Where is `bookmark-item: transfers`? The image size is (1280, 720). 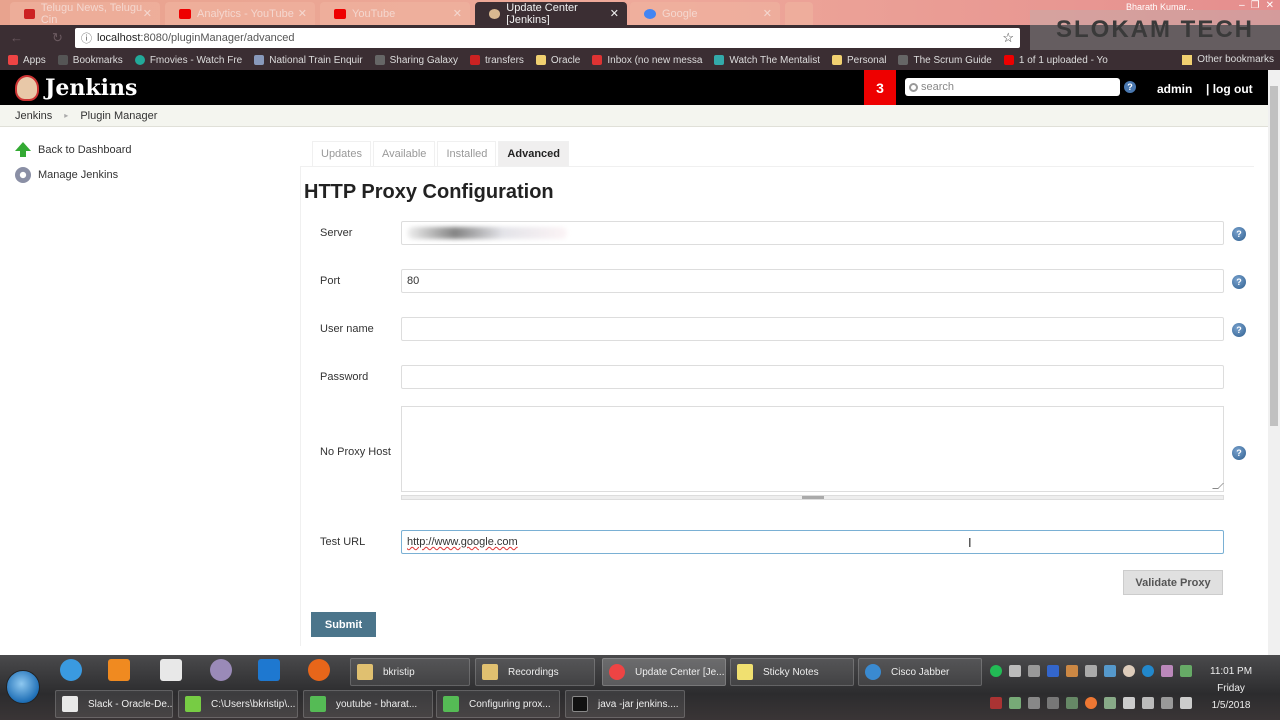 bookmark-item: transfers is located at coordinates (497, 60).